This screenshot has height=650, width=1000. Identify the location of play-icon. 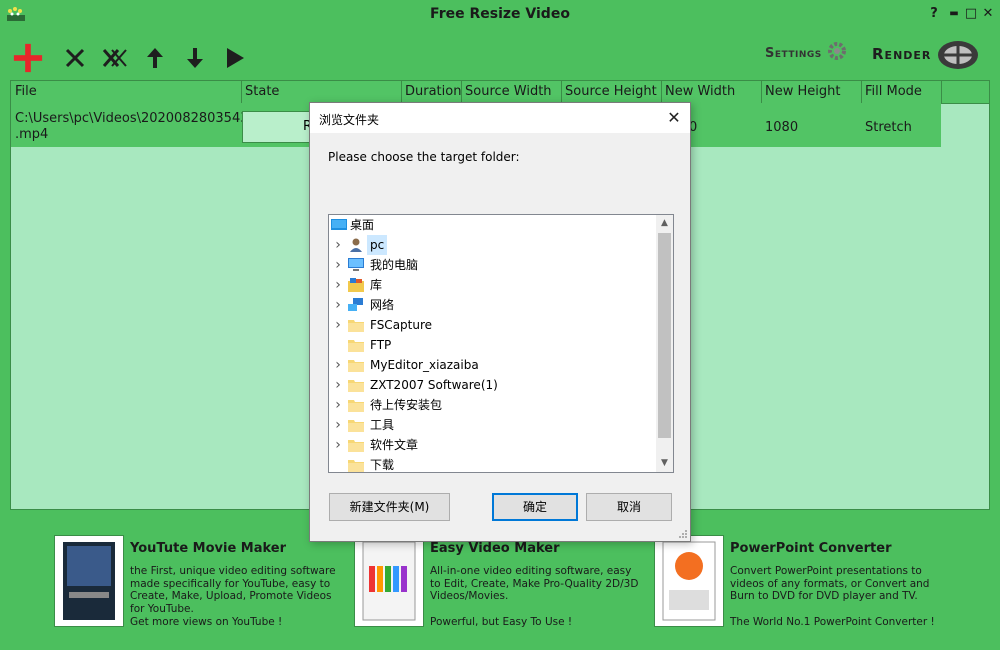
(235, 58).